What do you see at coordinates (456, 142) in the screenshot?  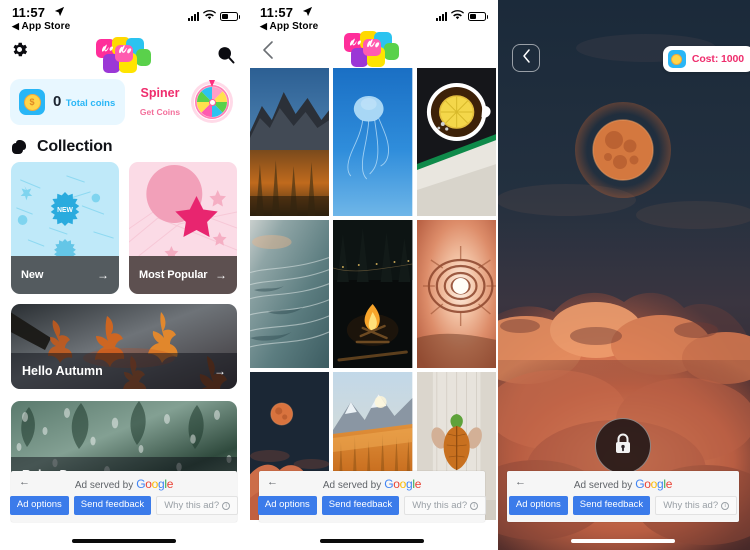 I see `wallpaper-tile-tea-cup` at bounding box center [456, 142].